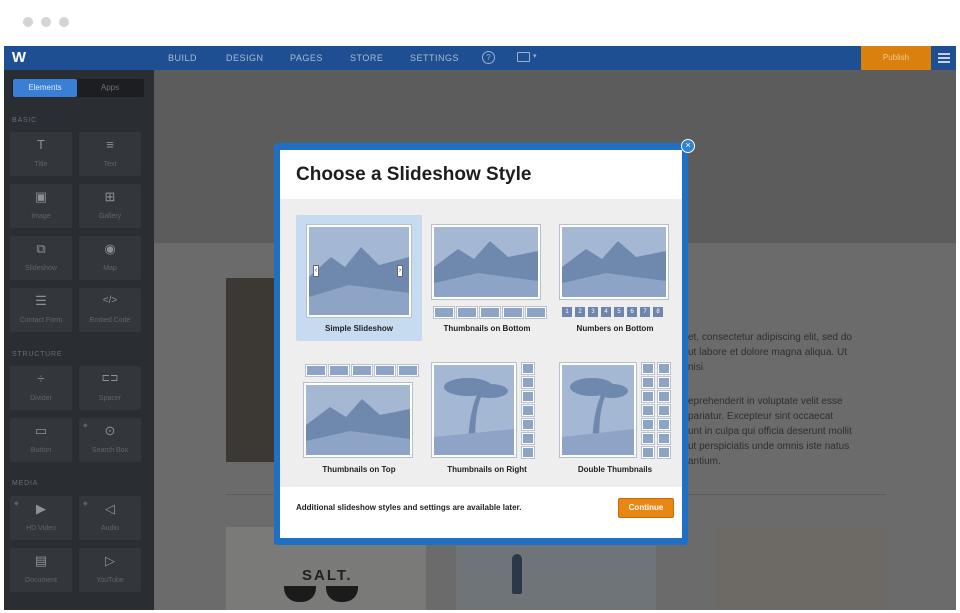 The width and height of the screenshot is (960, 613). What do you see at coordinates (41, 154) in the screenshot?
I see `element-title: T Title` at bounding box center [41, 154].